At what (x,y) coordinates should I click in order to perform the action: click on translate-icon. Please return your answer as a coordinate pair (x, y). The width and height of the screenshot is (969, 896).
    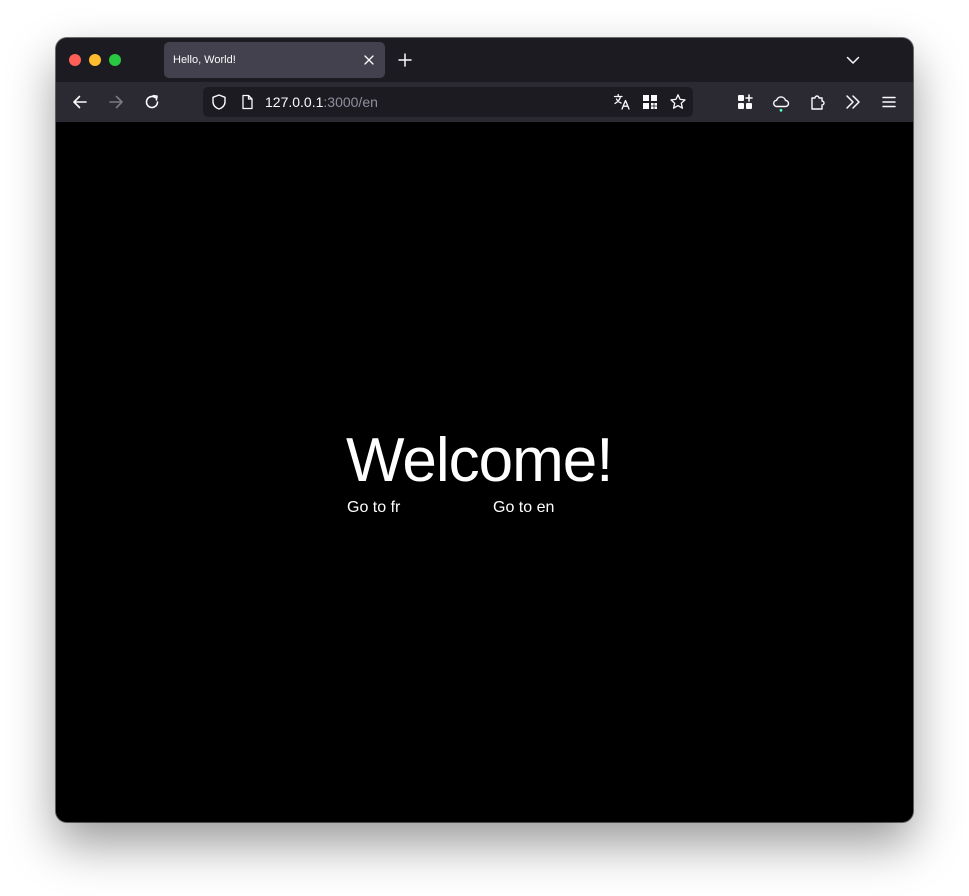
    Looking at the image, I should click on (622, 102).